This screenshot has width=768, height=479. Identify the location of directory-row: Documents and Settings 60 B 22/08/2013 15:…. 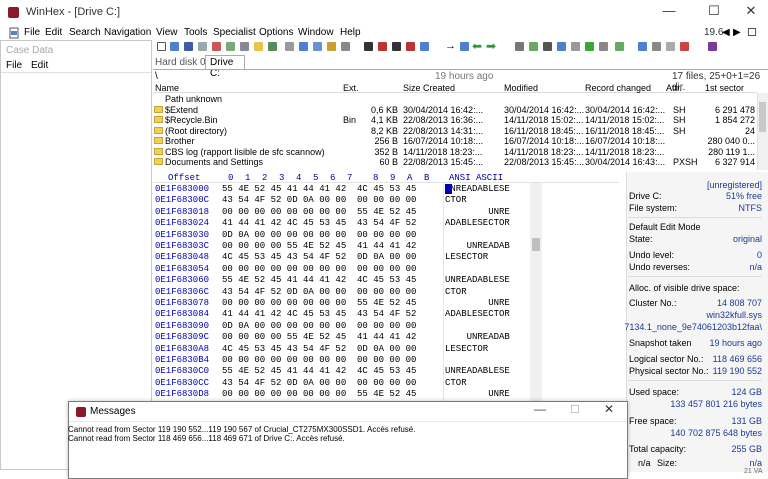
(455, 162).